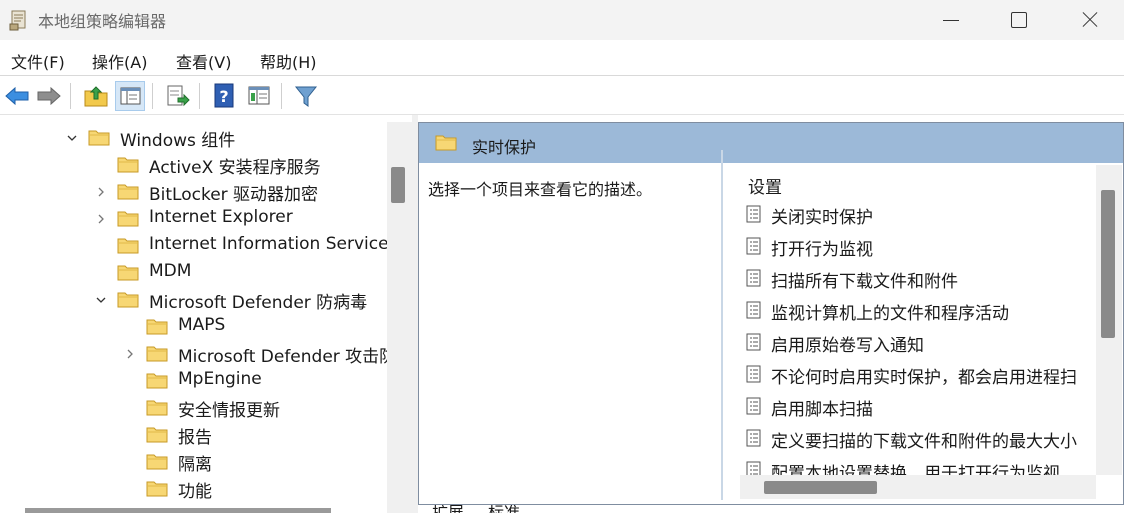  What do you see at coordinates (917, 439) in the screenshot?
I see `settings-list-item: 定义要扫描的下载文件和附件的最大大小` at bounding box center [917, 439].